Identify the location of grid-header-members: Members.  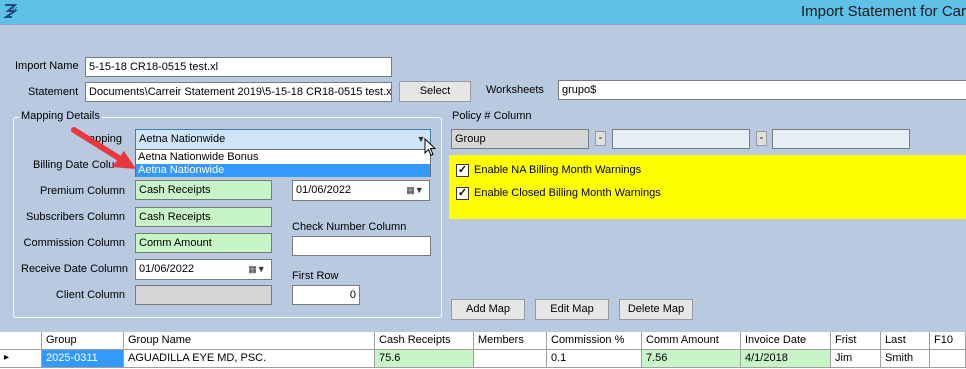
(510, 341).